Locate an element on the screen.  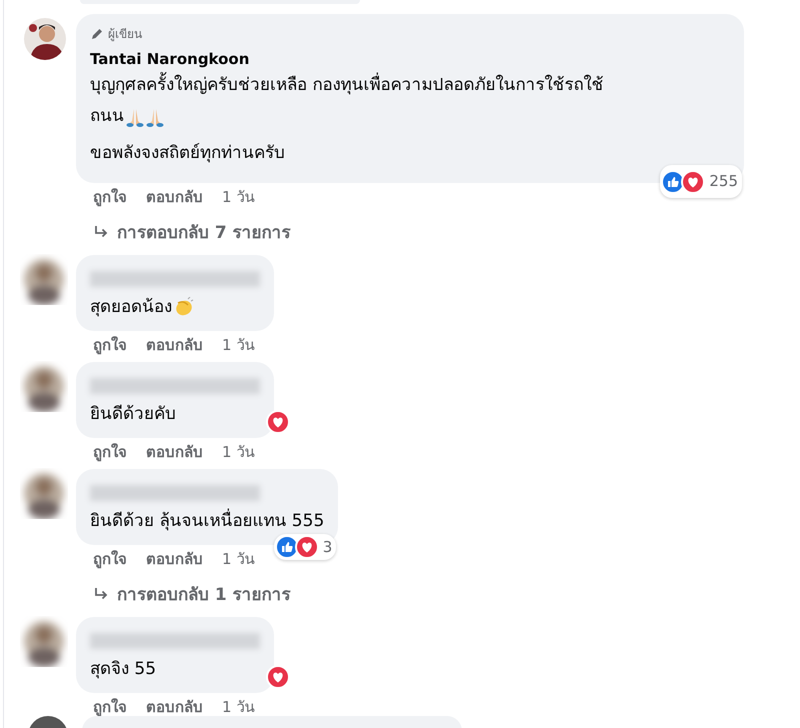
comment-text: สุดจิง 55 is located at coordinates (123, 669).